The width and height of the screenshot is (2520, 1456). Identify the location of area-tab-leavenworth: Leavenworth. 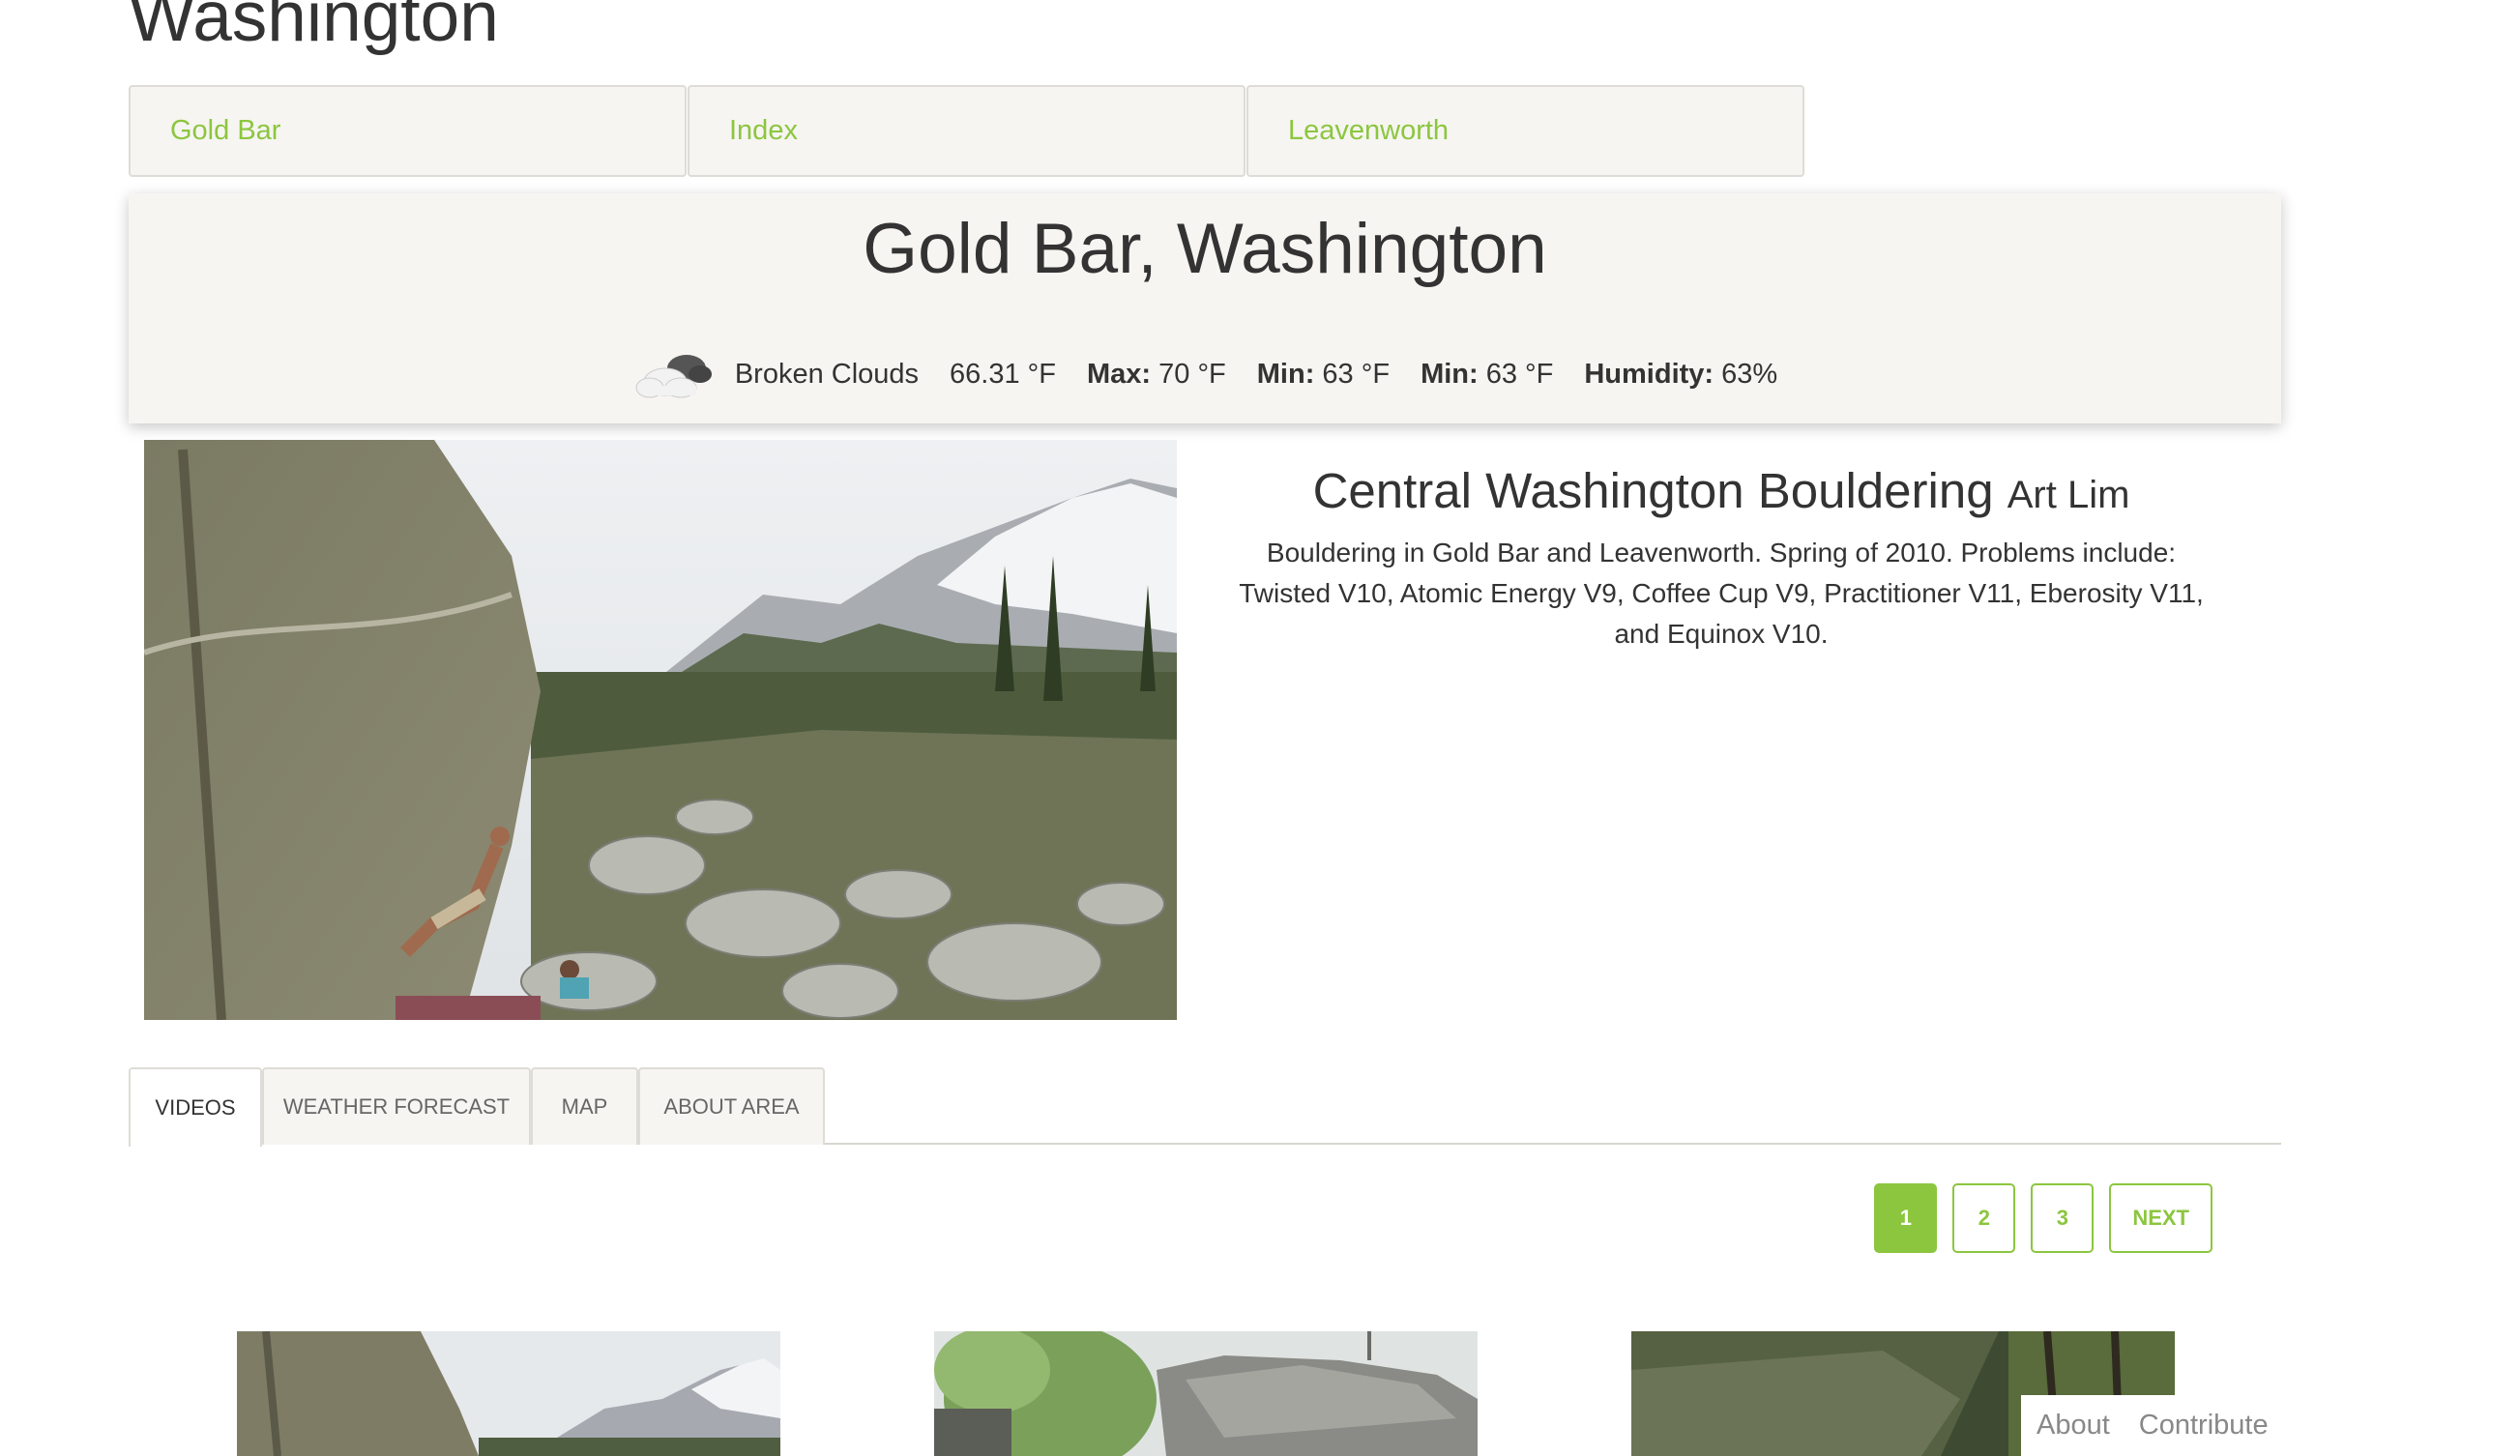
(1525, 131).